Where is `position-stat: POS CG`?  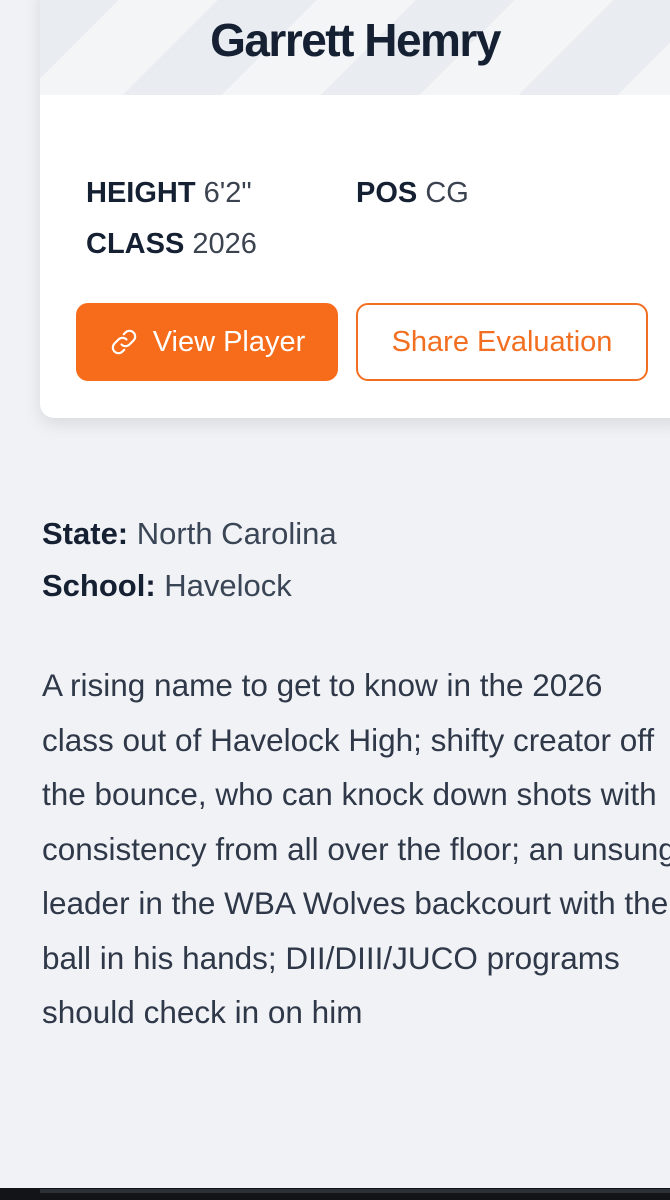 position-stat: POS CG is located at coordinates (412, 193).